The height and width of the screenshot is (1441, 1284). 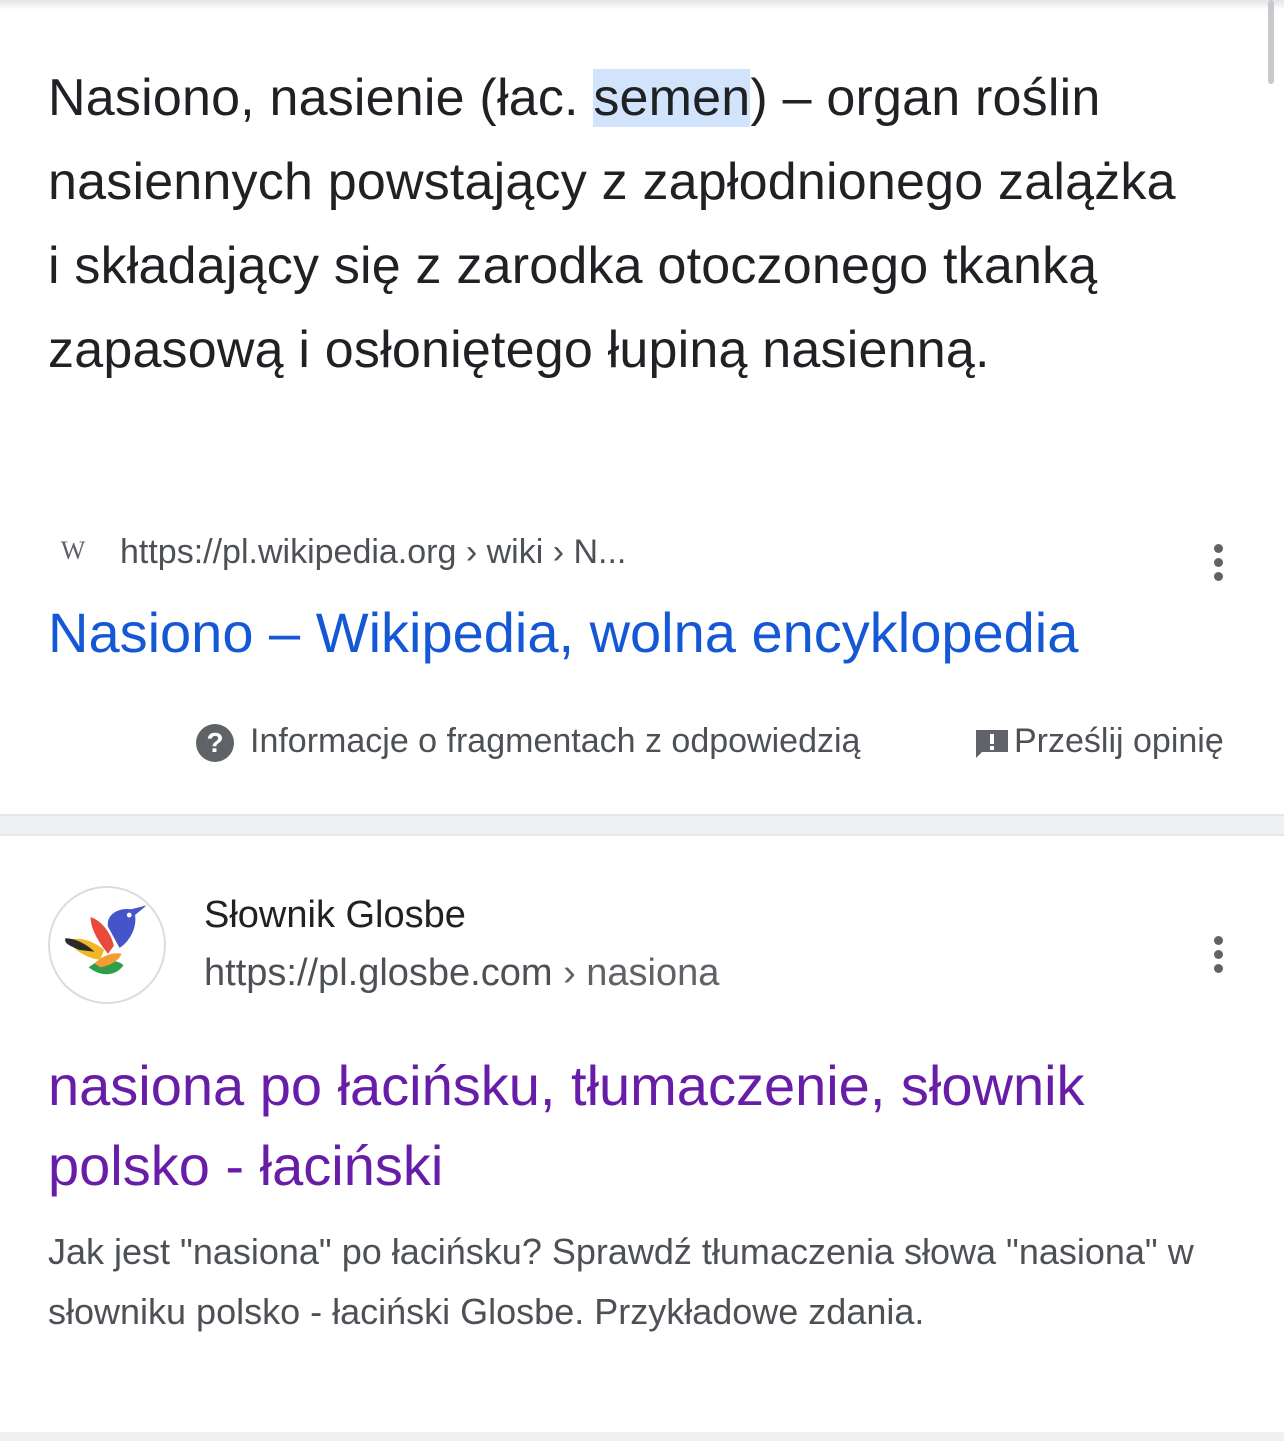 I want to click on top-edge-shadow, so click(x=642, y=5).